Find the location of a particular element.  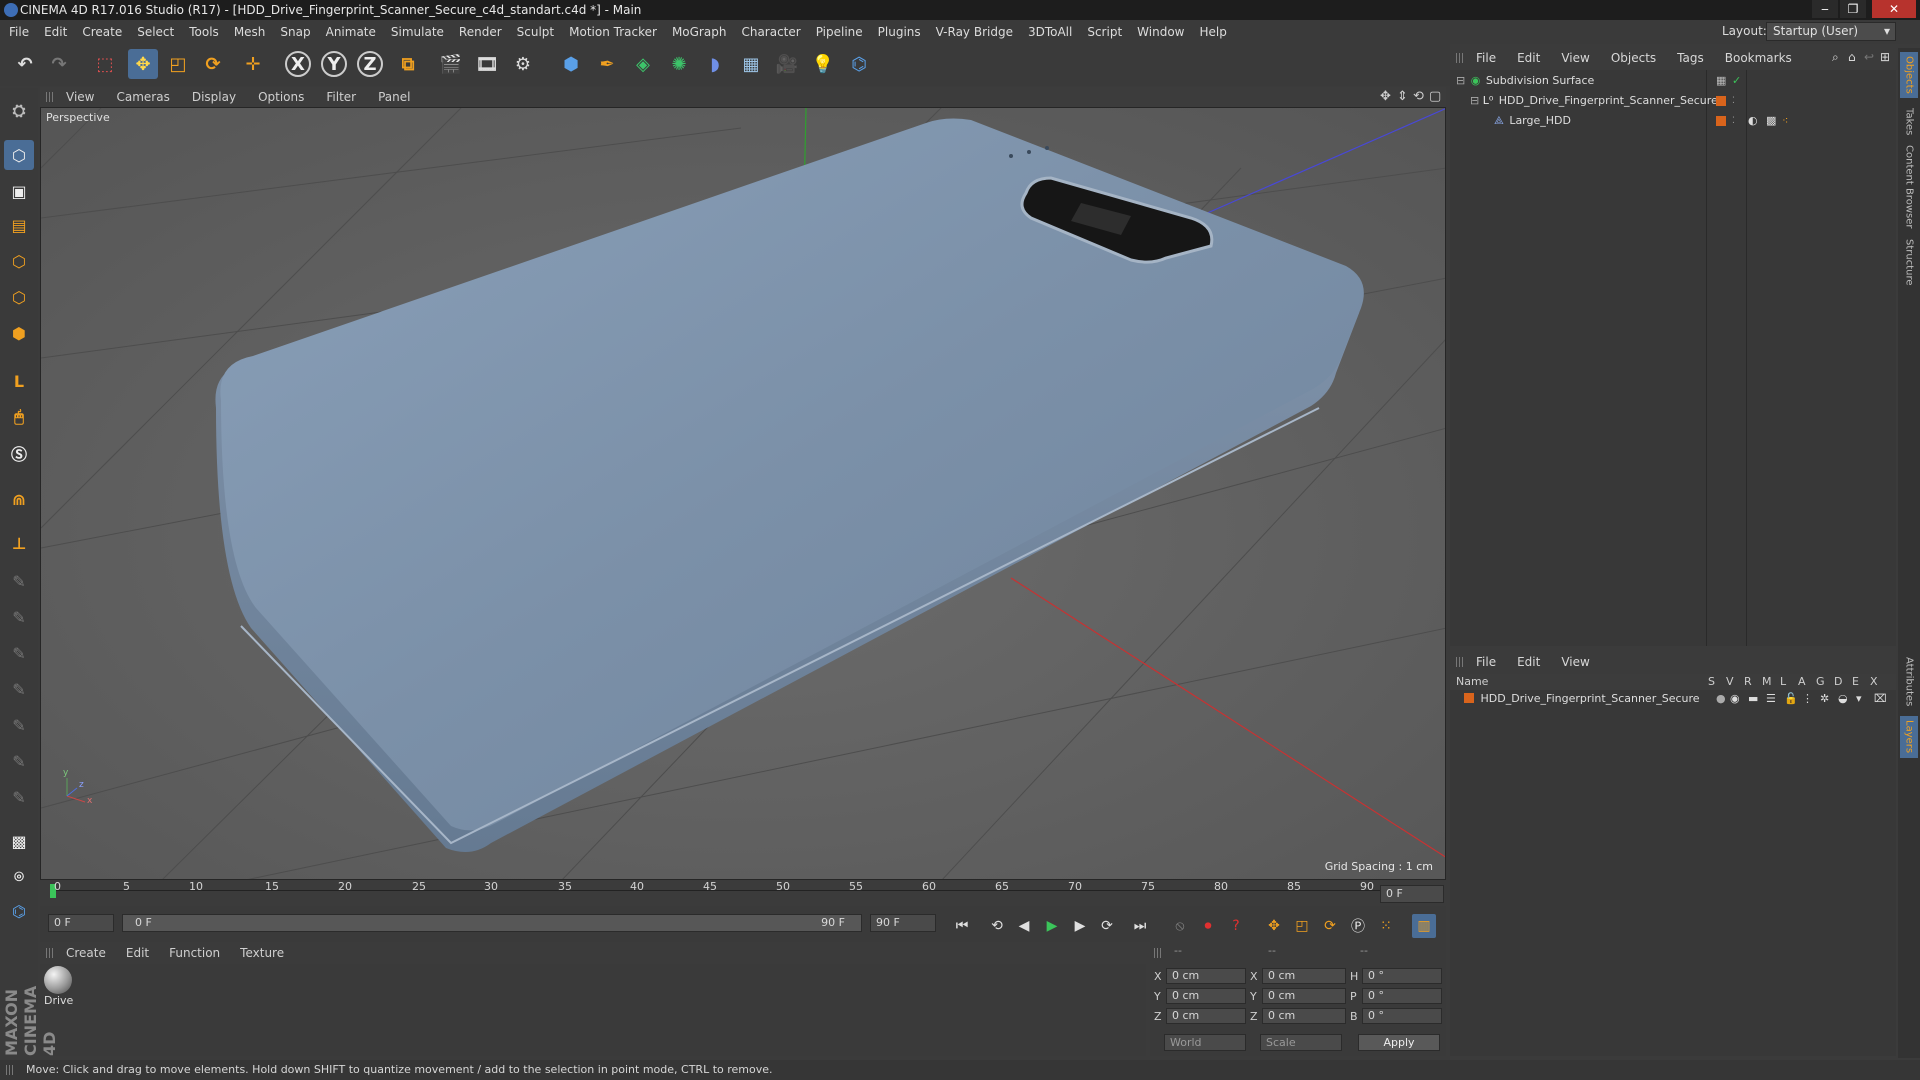

render-picture-viewer-button: 🎞 is located at coordinates (487, 64).